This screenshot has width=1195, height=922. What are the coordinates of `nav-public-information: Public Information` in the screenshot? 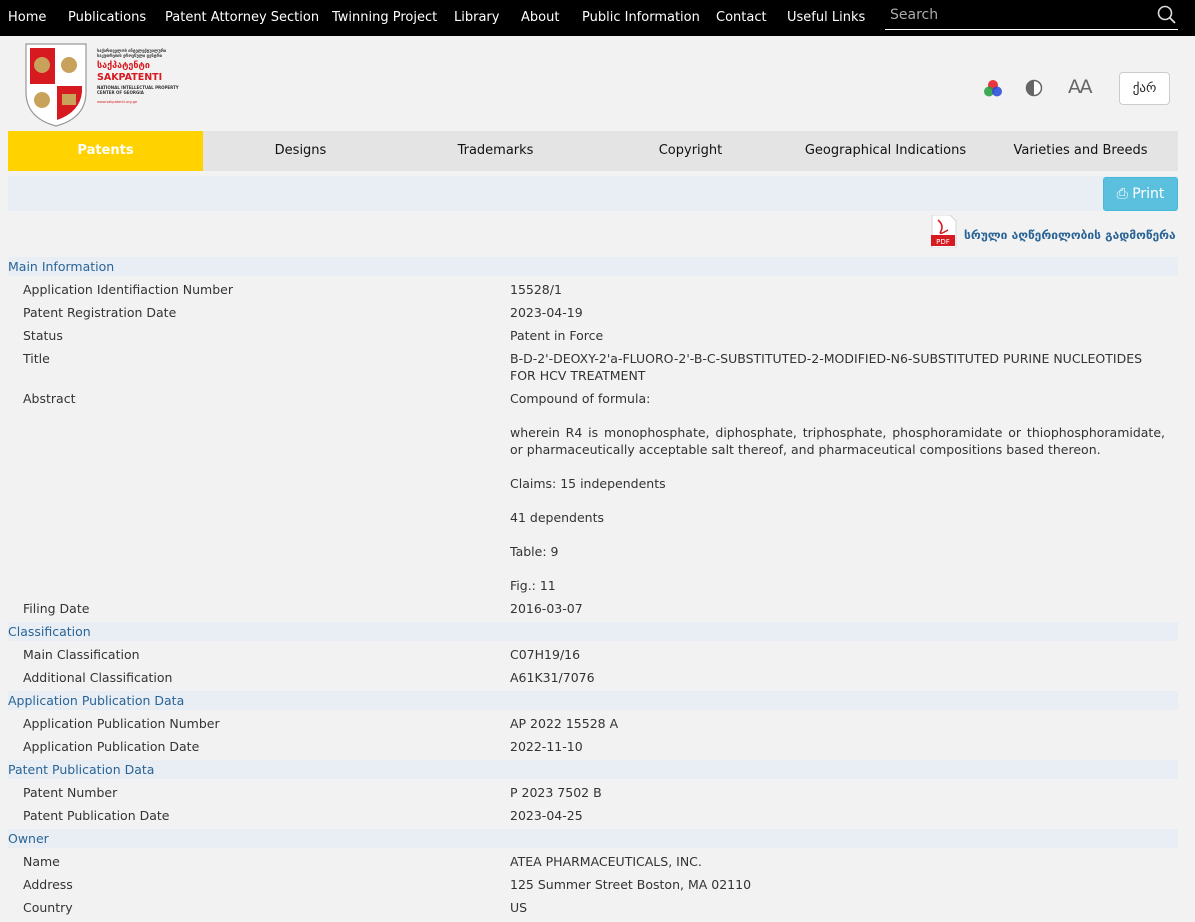 It's located at (641, 18).